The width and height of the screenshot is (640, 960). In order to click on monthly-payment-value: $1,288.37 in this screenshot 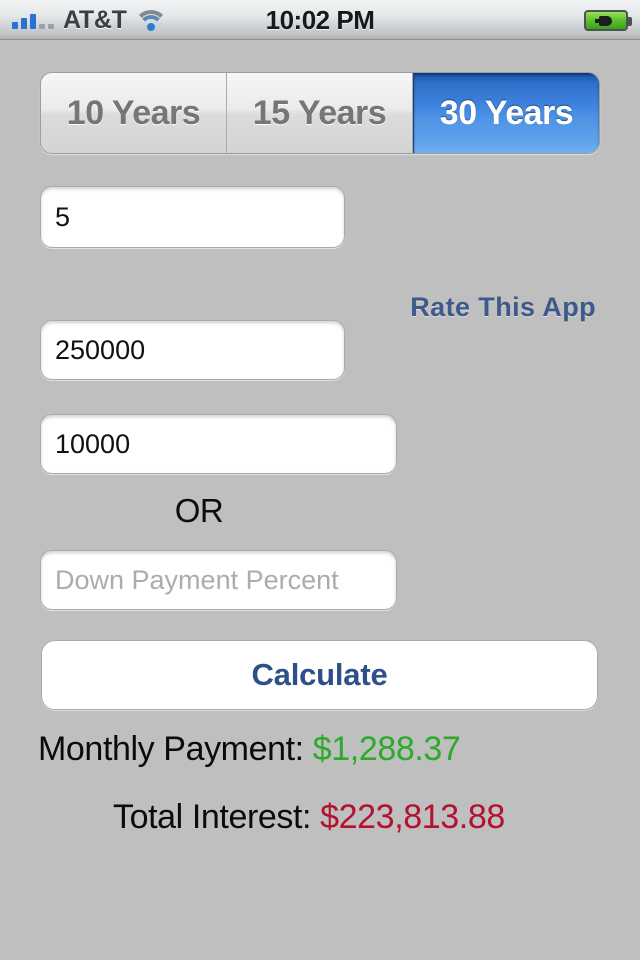, I will do `click(386, 749)`.